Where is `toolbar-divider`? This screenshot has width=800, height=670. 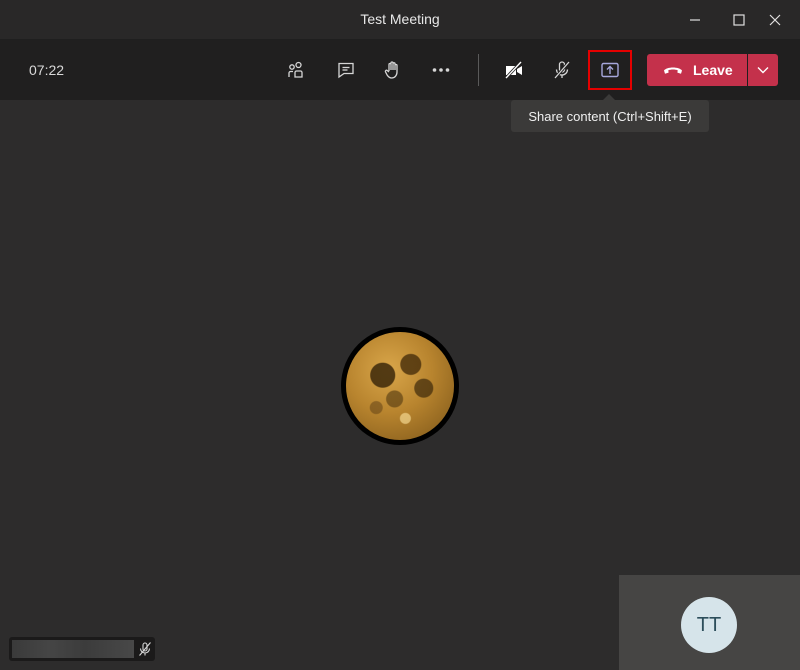 toolbar-divider is located at coordinates (478, 70).